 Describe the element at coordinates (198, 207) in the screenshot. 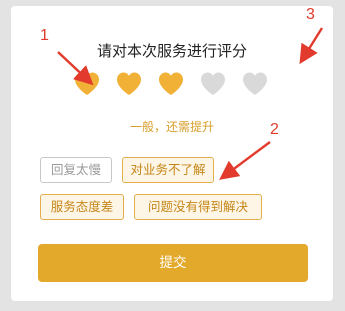

I see `tag-problem-unsolved: 问题没有得到解决` at that location.